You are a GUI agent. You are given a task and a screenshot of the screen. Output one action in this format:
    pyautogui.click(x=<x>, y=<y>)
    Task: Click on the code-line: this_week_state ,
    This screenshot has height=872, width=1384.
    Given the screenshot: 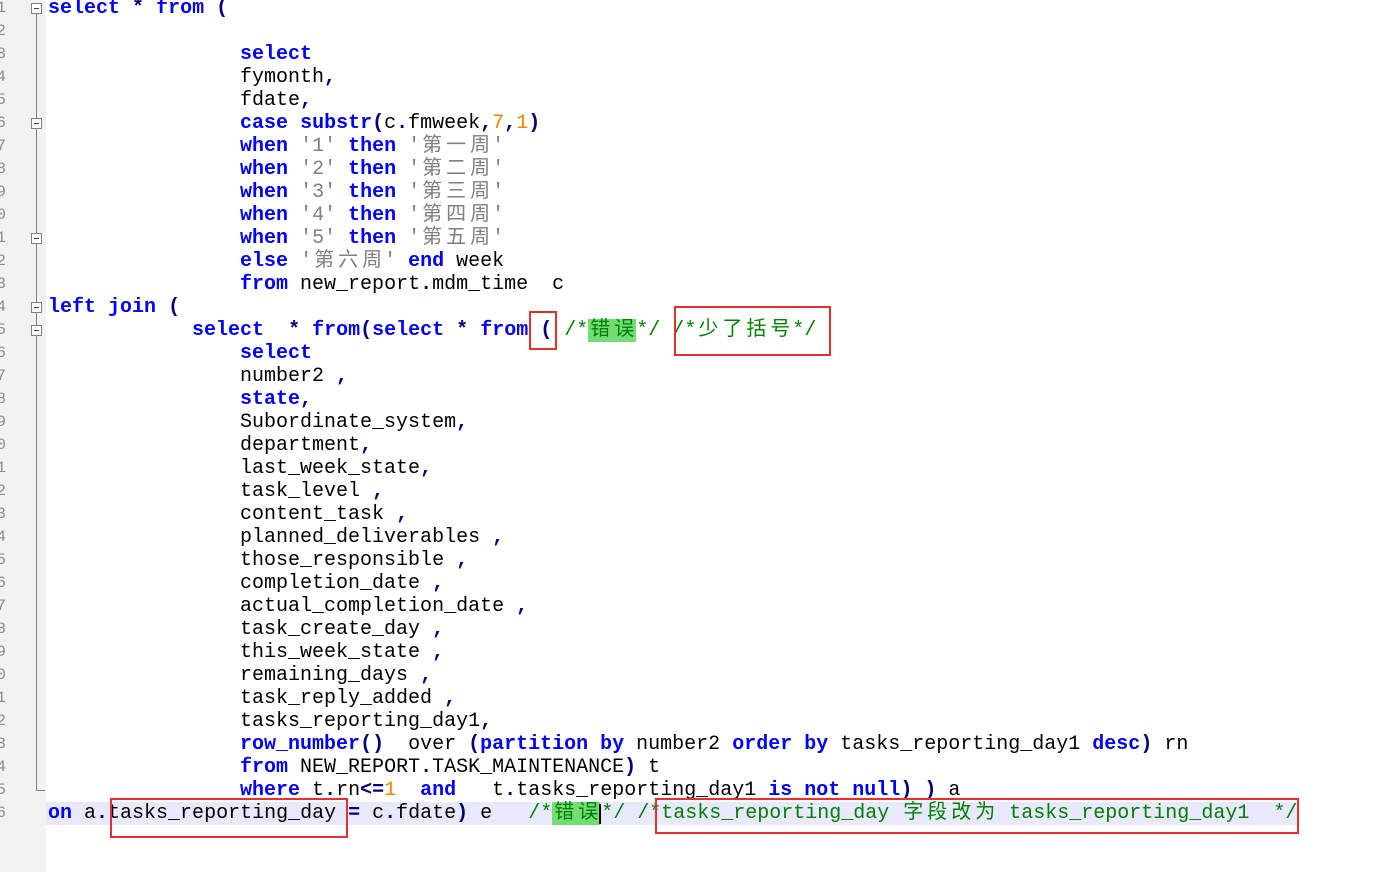 What is the action you would take?
    pyautogui.click(x=673, y=652)
    